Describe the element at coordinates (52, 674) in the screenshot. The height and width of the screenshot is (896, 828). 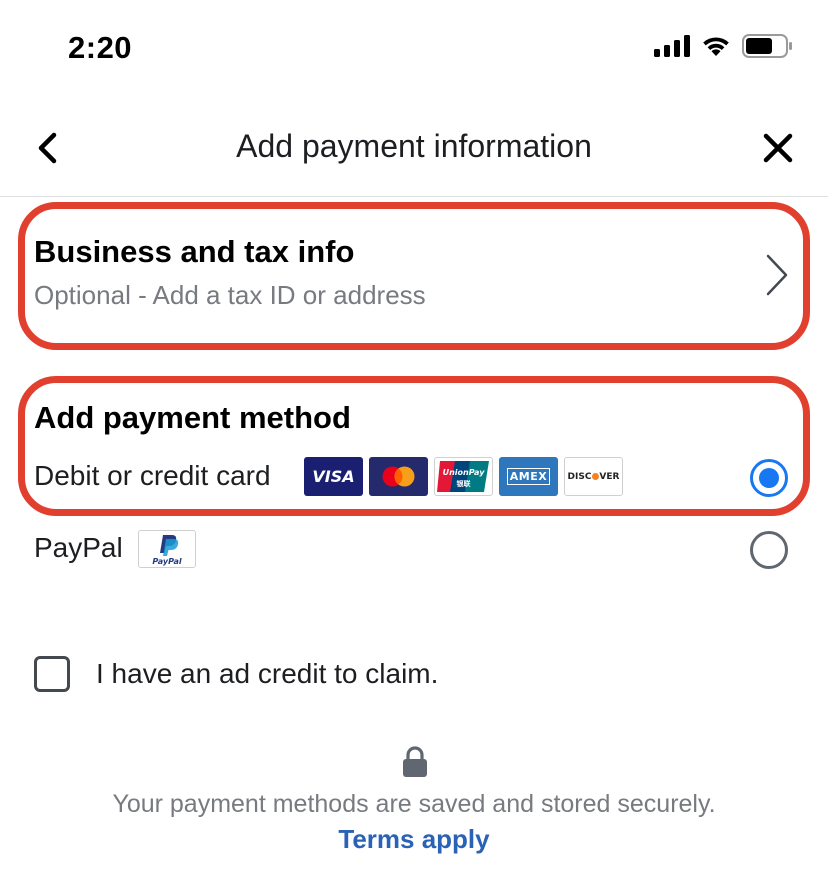
I see `ad-credit-checkbox` at that location.